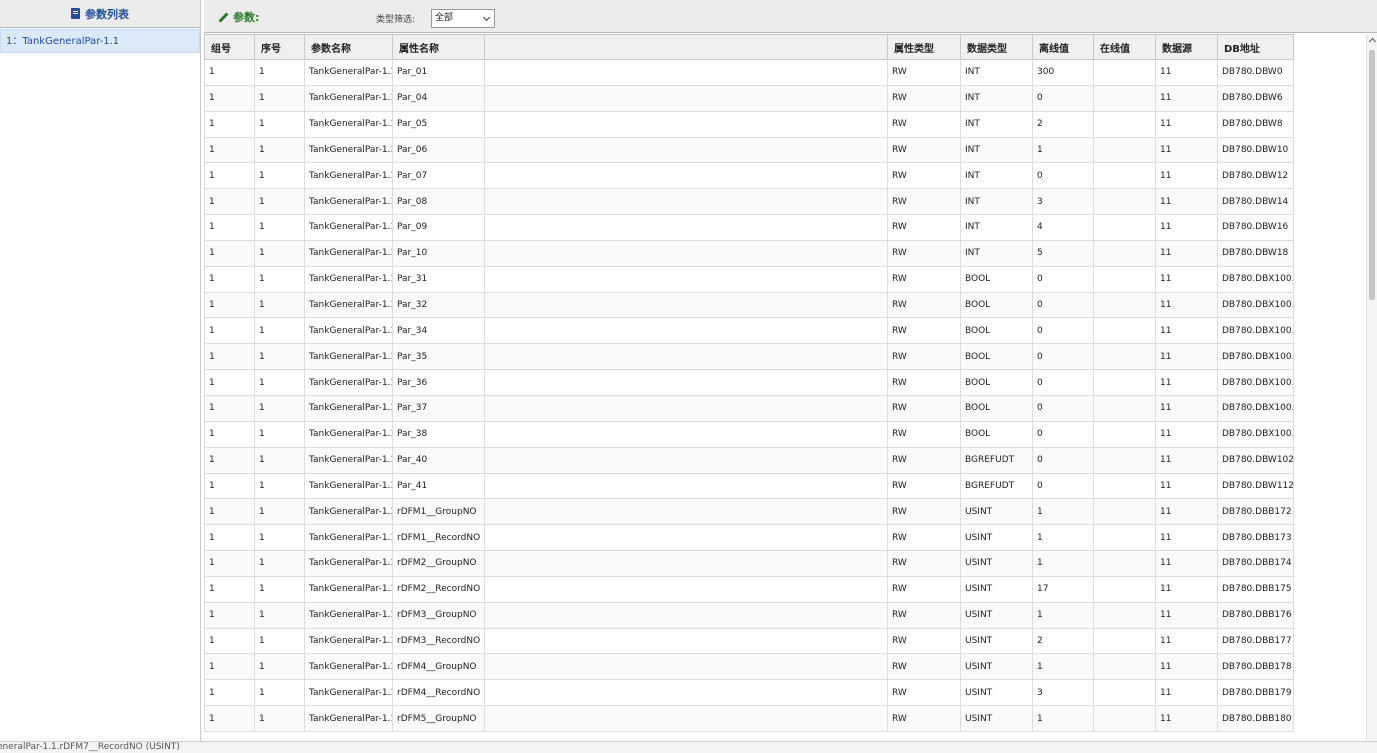  Describe the element at coordinates (438, 124) in the screenshot. I see `table-cell: Par_05` at that location.